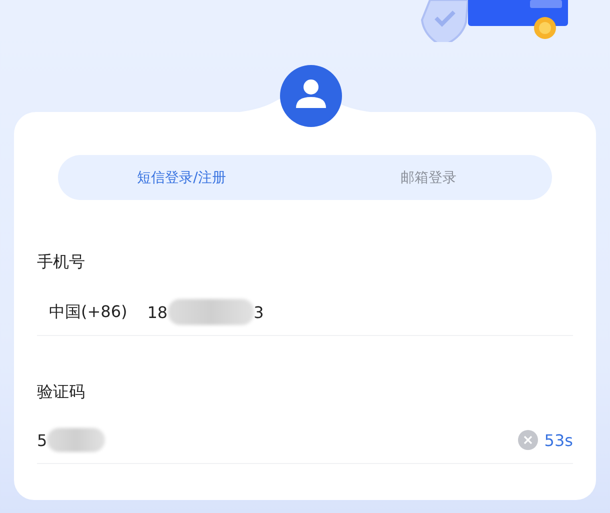 The width and height of the screenshot is (610, 513). What do you see at coordinates (360, 312) in the screenshot?
I see `phone-field: 18 3` at bounding box center [360, 312].